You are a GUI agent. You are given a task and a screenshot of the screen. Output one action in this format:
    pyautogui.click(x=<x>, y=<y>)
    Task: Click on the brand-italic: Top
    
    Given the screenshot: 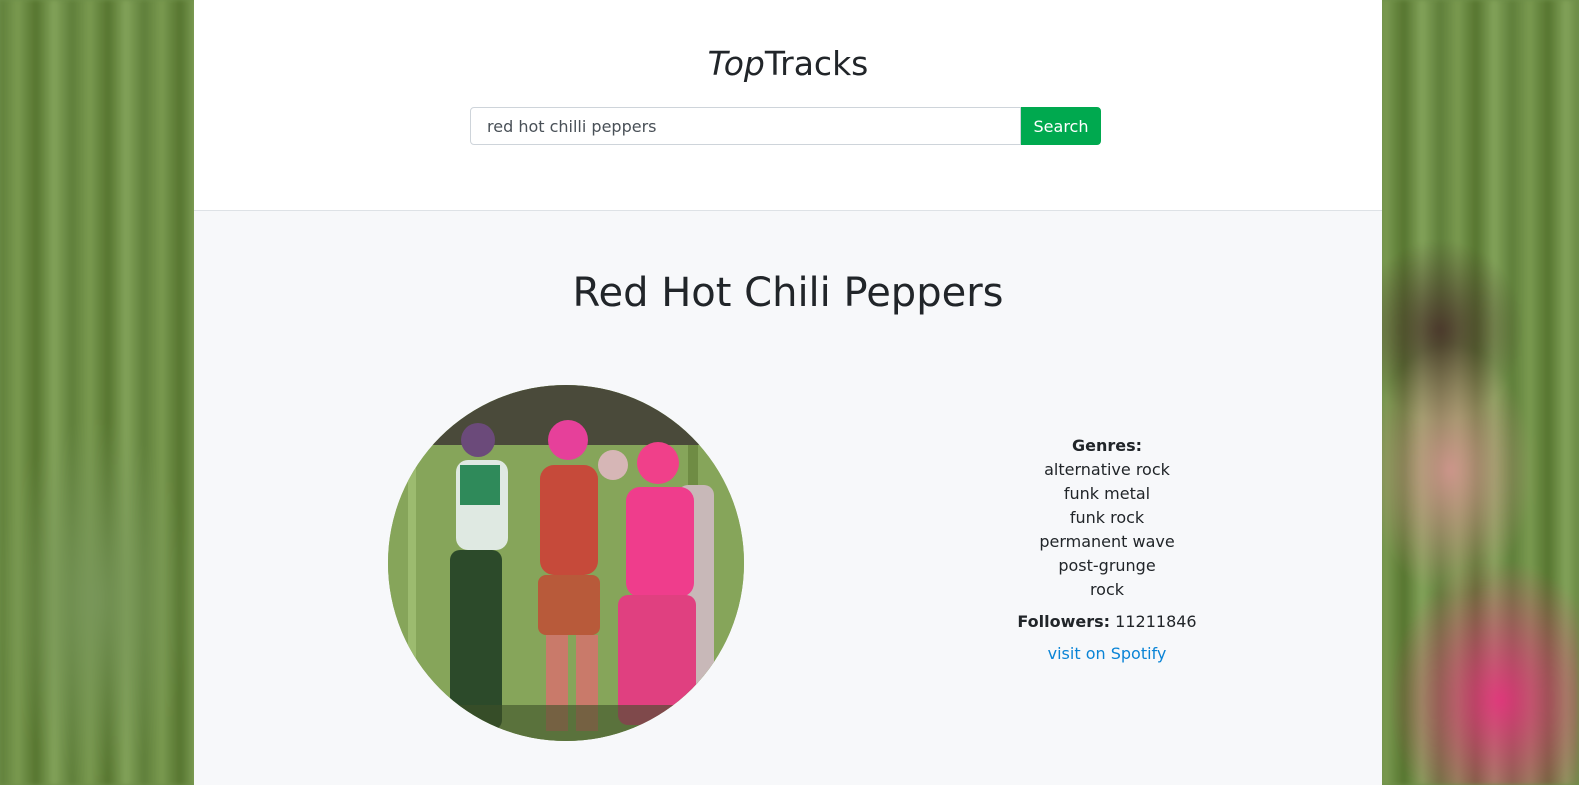 What is the action you would take?
    pyautogui.click(x=736, y=63)
    